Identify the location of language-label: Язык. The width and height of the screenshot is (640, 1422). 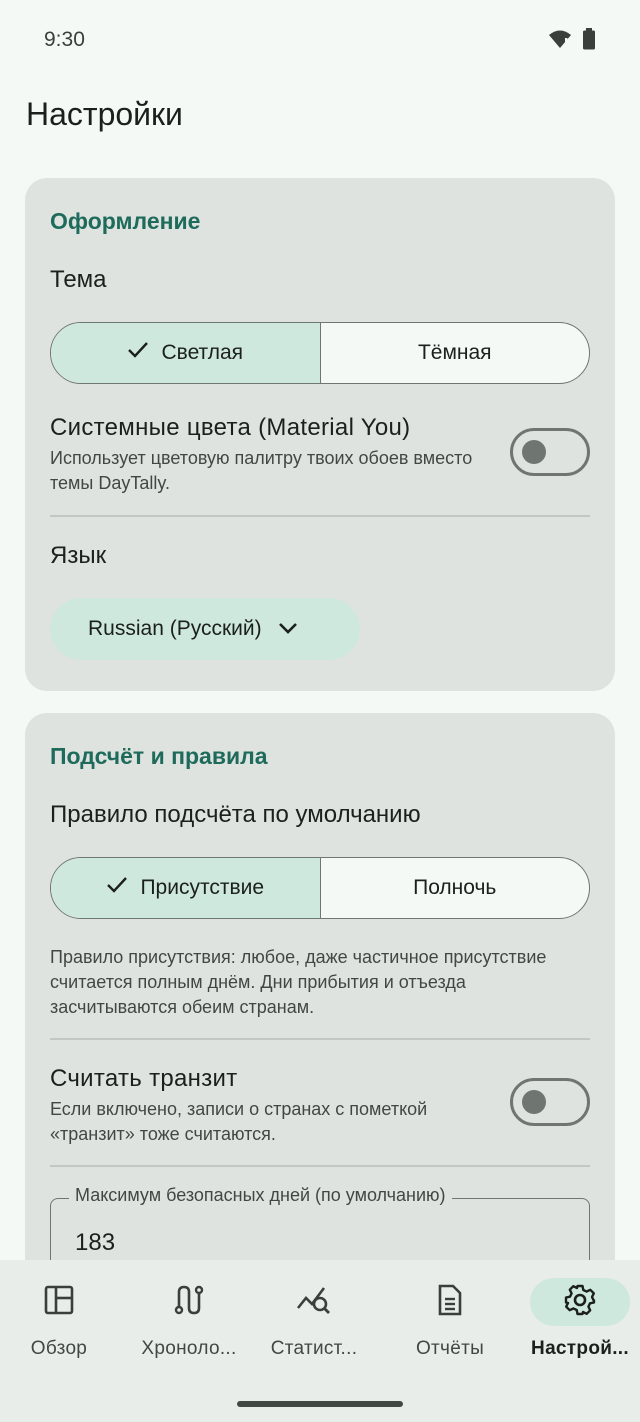
(78, 555).